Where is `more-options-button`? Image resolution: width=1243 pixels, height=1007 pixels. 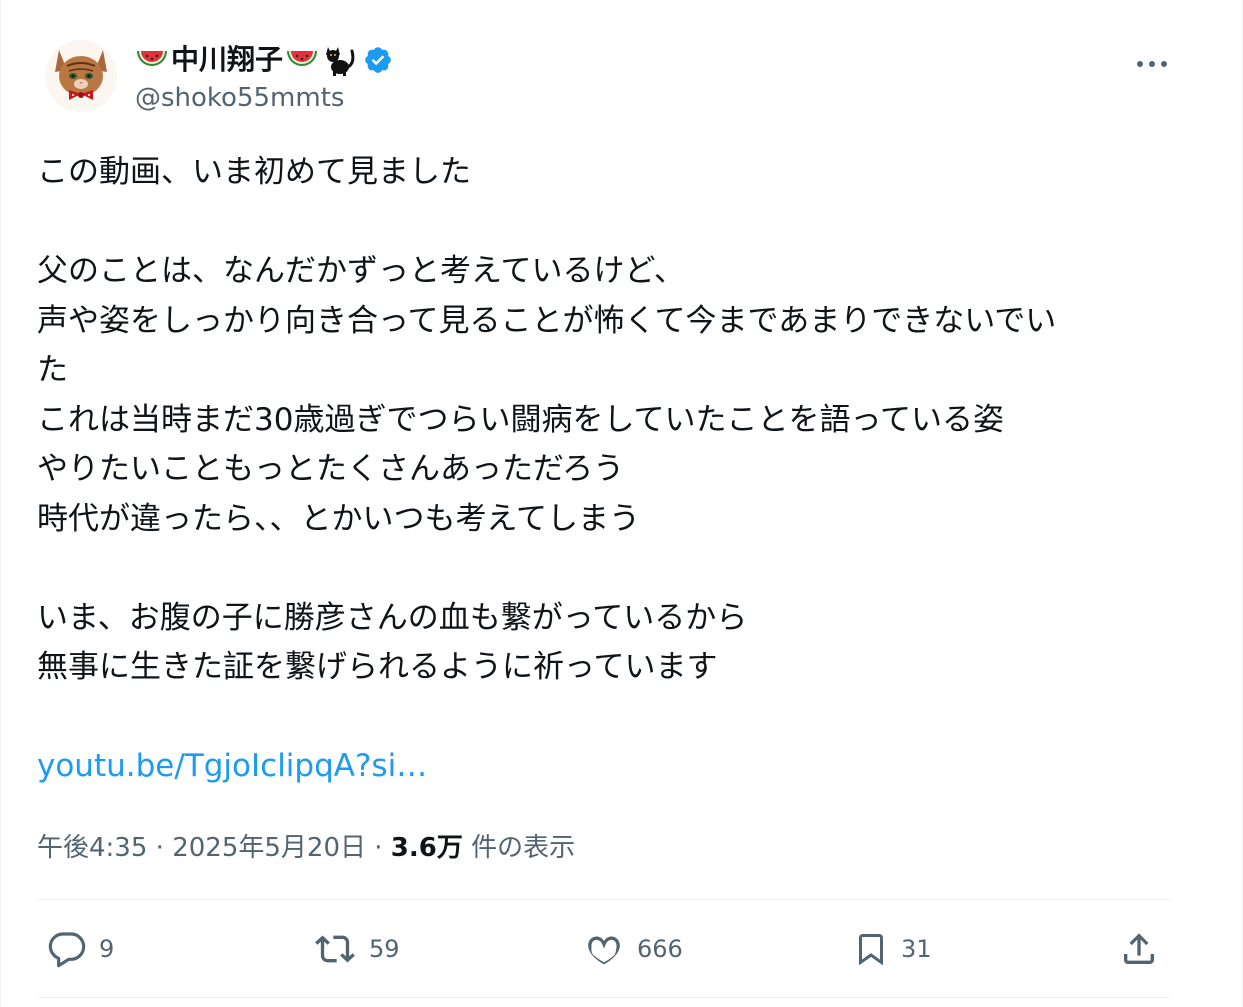
more-options-button is located at coordinates (1152, 64).